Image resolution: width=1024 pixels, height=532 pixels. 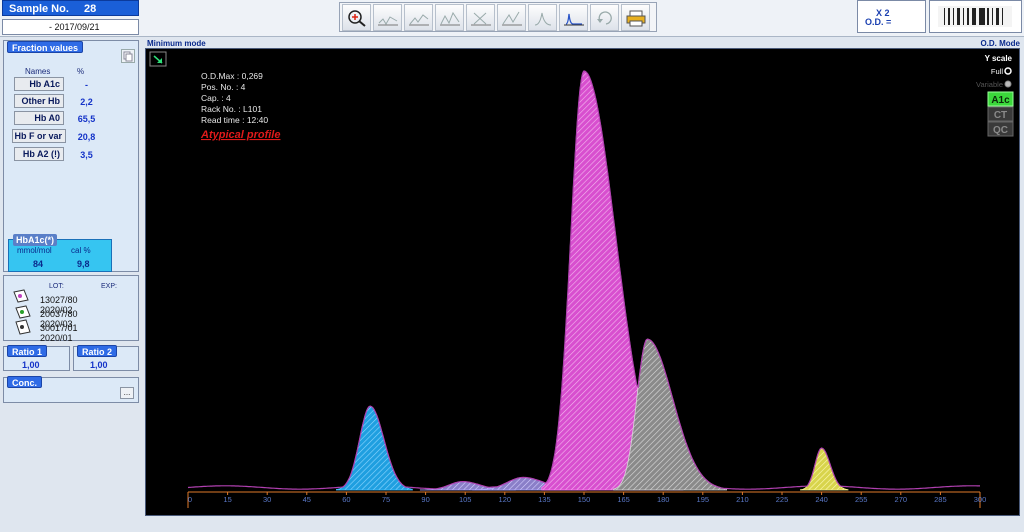 What do you see at coordinates (374, 448) in the screenshot?
I see `peak-other-hb` at bounding box center [374, 448].